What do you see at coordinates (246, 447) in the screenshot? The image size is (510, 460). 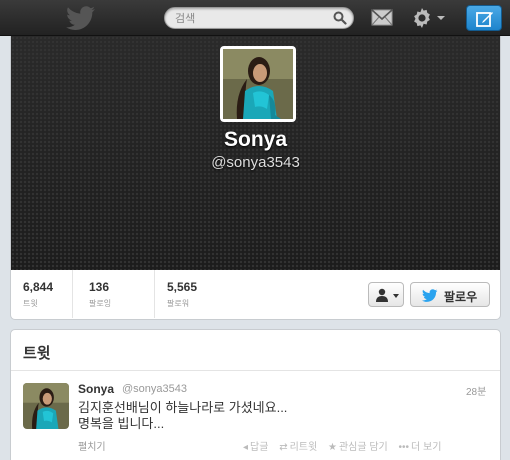 I see `reply-icon: ◂` at bounding box center [246, 447].